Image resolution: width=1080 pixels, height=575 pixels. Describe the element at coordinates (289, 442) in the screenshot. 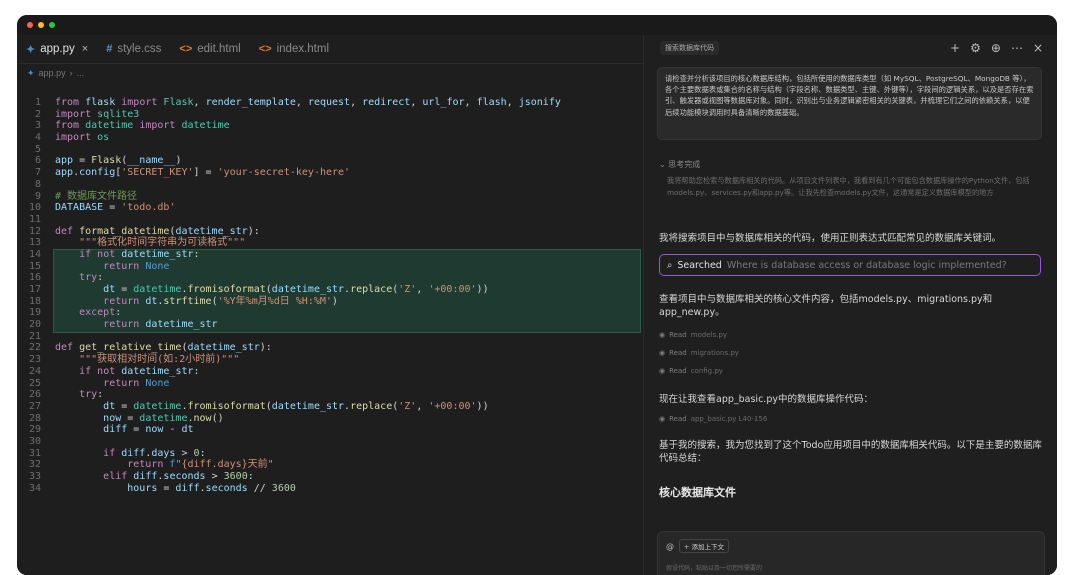

I see `code-line: 30` at that location.